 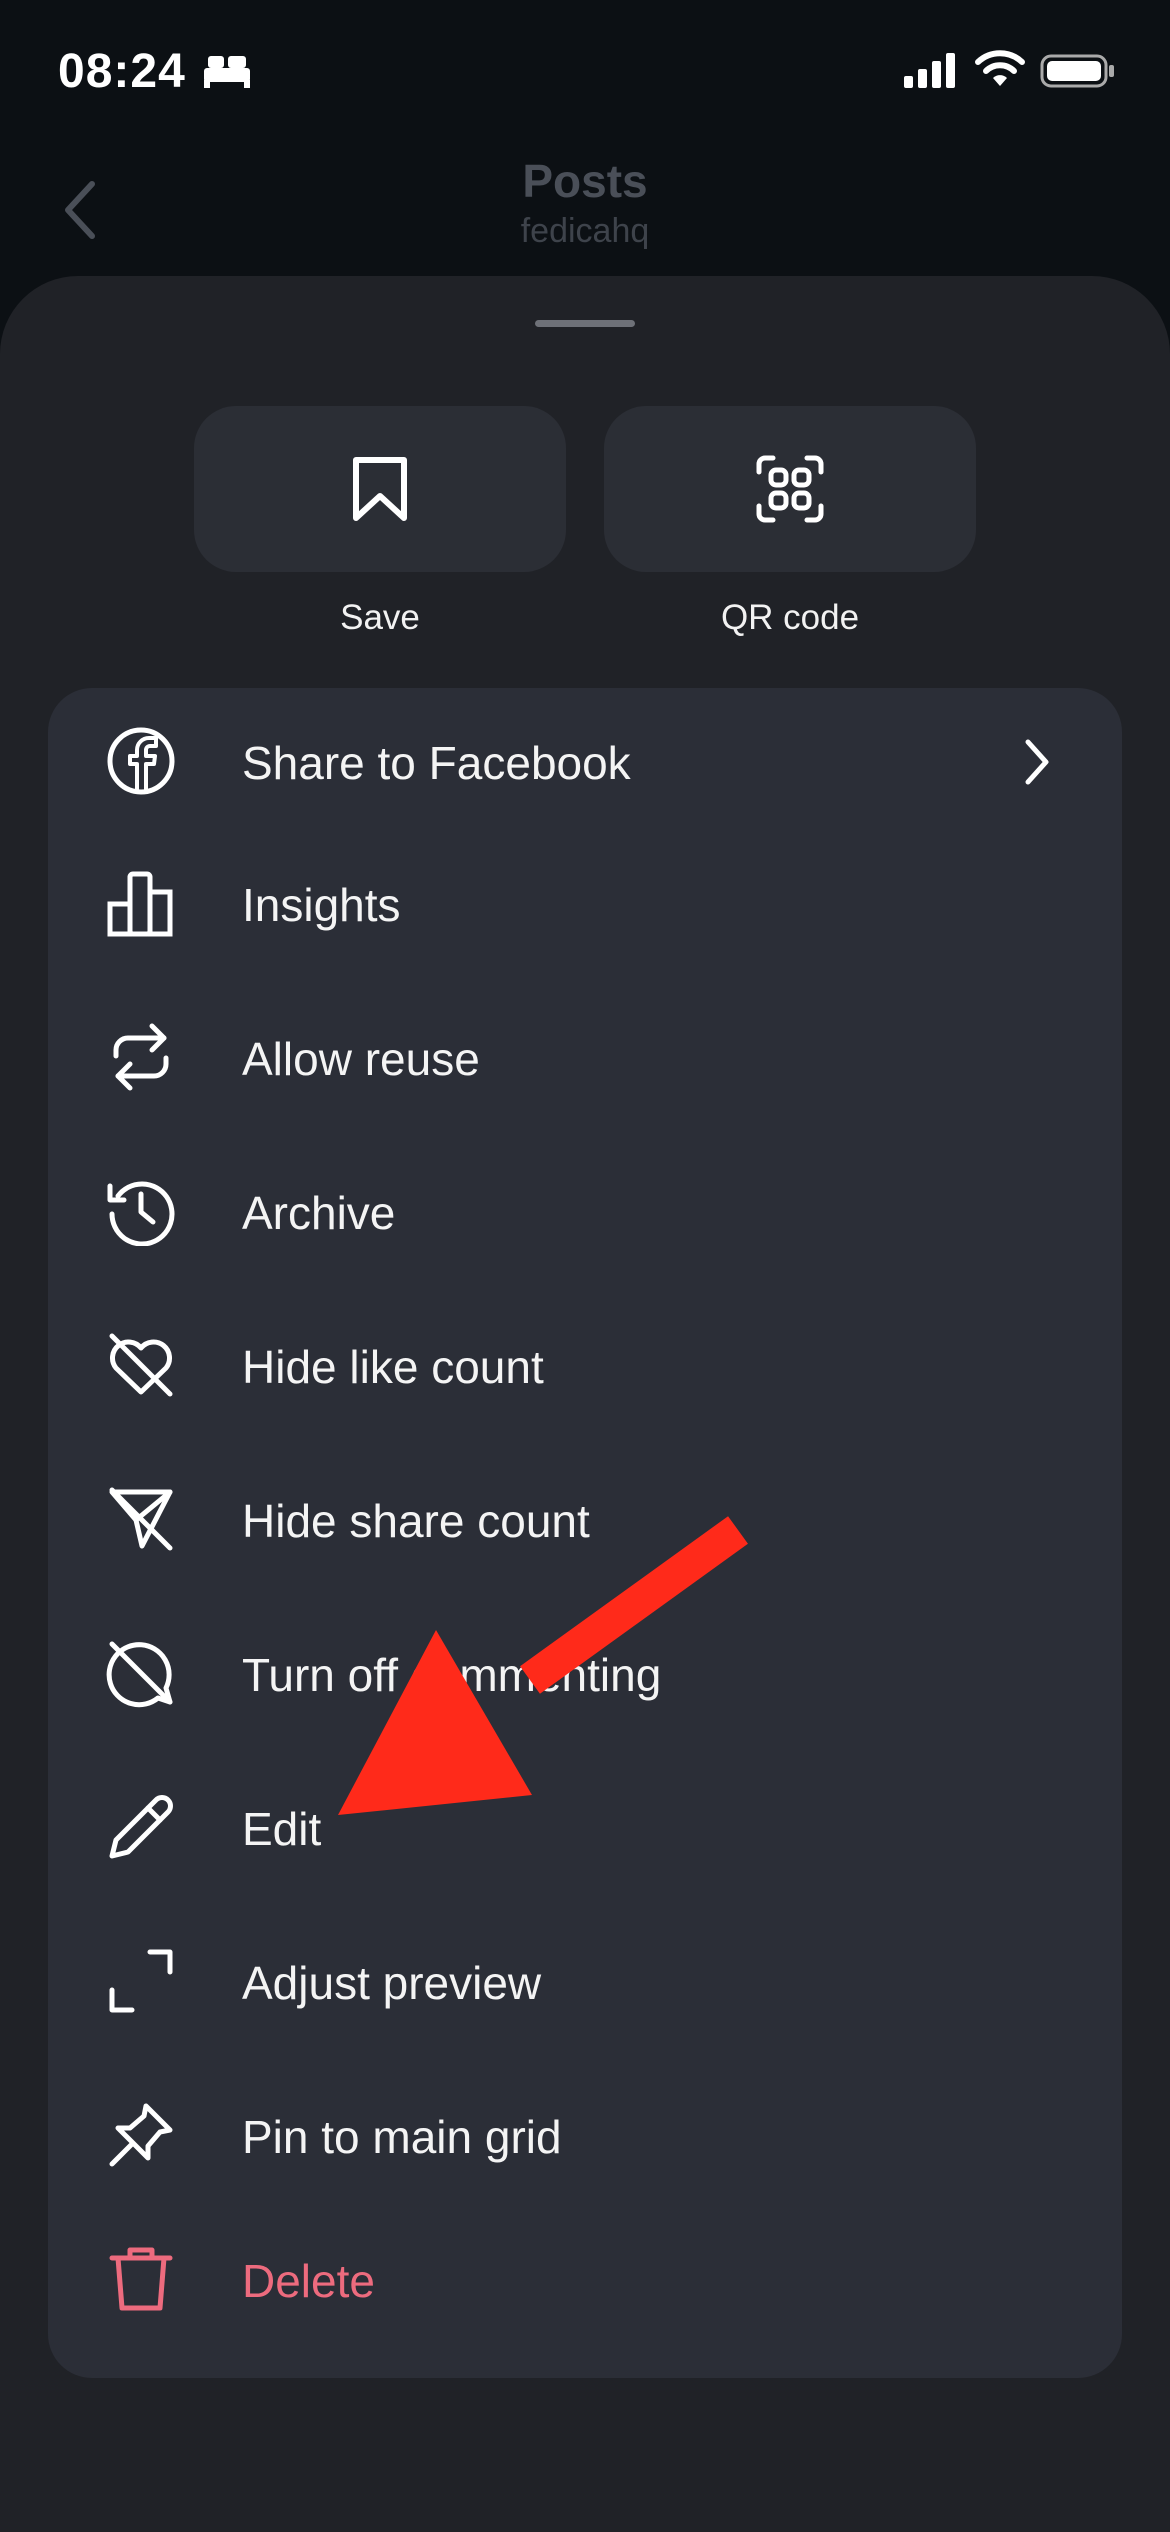 I want to click on save-label: Save, so click(x=380, y=617).